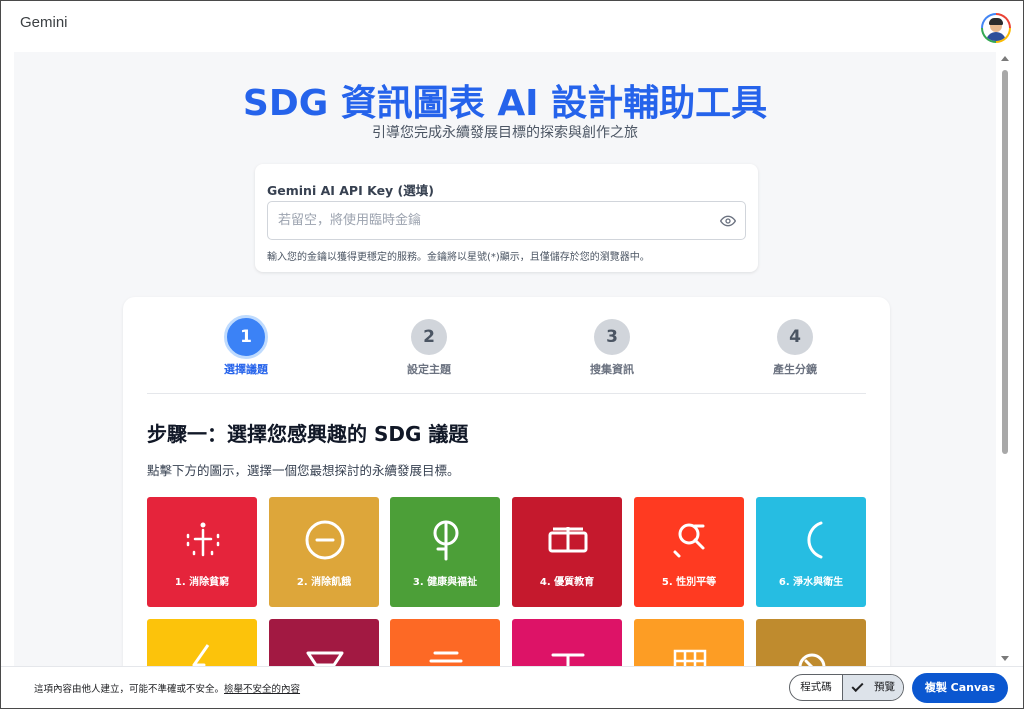 This screenshot has width=1024, height=709. Describe the element at coordinates (567, 582) in the screenshot. I see `sdg-tile-label: 4. 優質教育` at that location.